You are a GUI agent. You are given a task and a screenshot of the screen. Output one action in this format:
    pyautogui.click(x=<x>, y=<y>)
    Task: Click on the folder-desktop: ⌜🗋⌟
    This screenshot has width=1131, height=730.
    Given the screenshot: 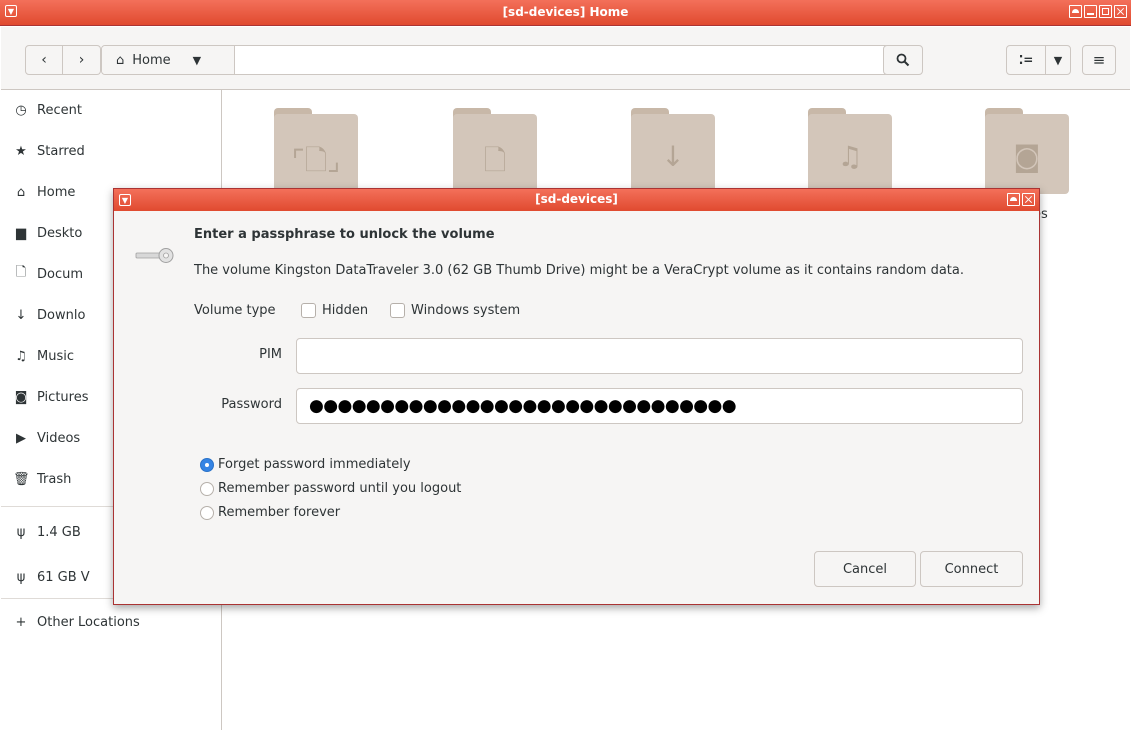 What is the action you would take?
    pyautogui.click(x=316, y=151)
    